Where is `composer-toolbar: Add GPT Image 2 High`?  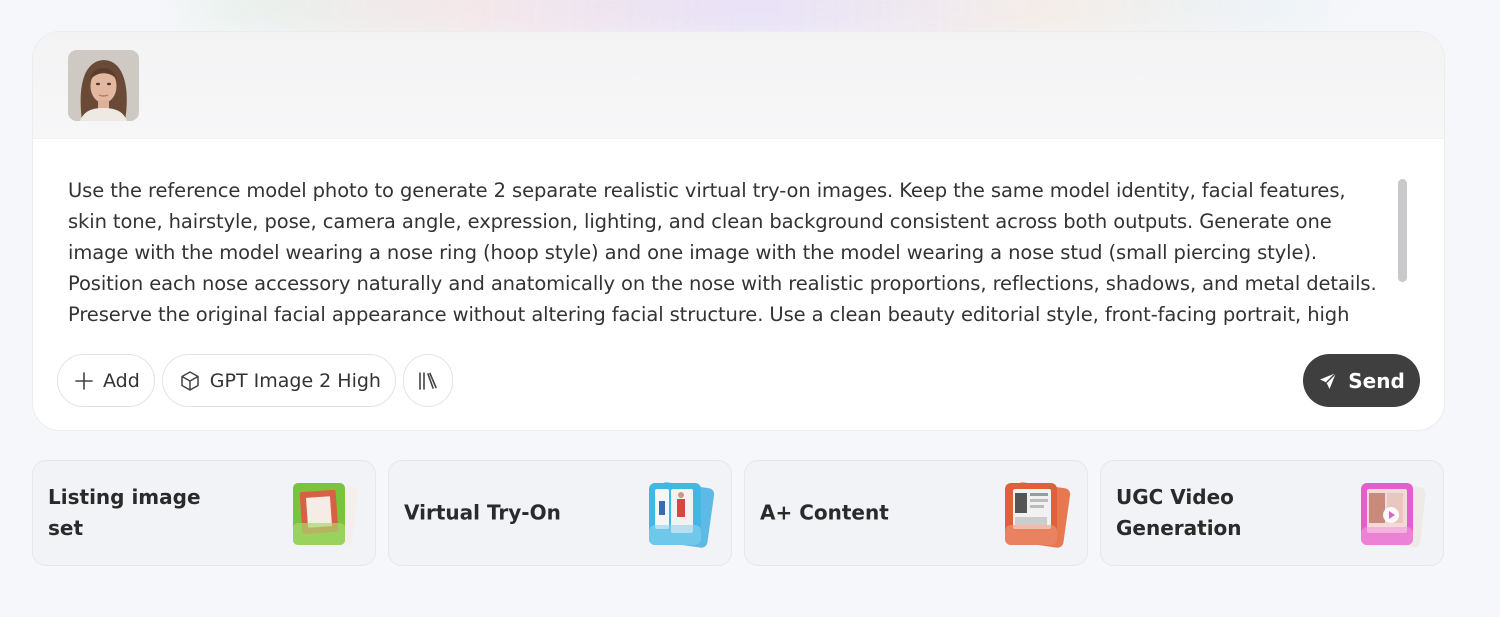 composer-toolbar: Add GPT Image 2 High is located at coordinates (255, 380).